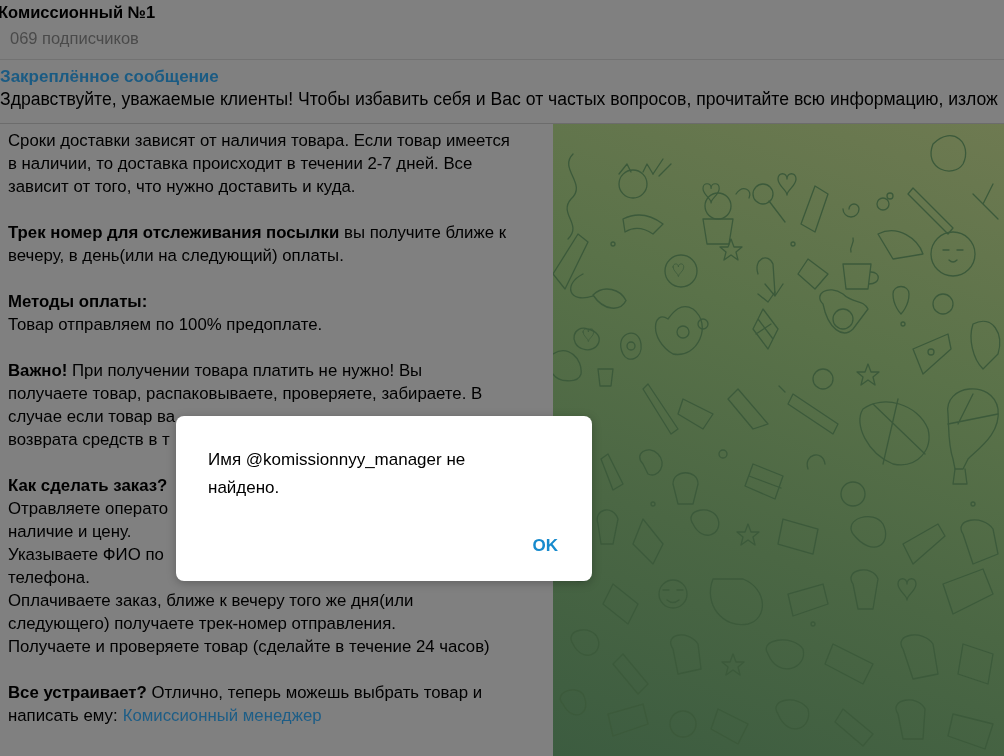 The height and width of the screenshot is (756, 1004). I want to click on message-text: Сроки доставки зависят от наличия товара. Если товар имеется, so click(259, 140).